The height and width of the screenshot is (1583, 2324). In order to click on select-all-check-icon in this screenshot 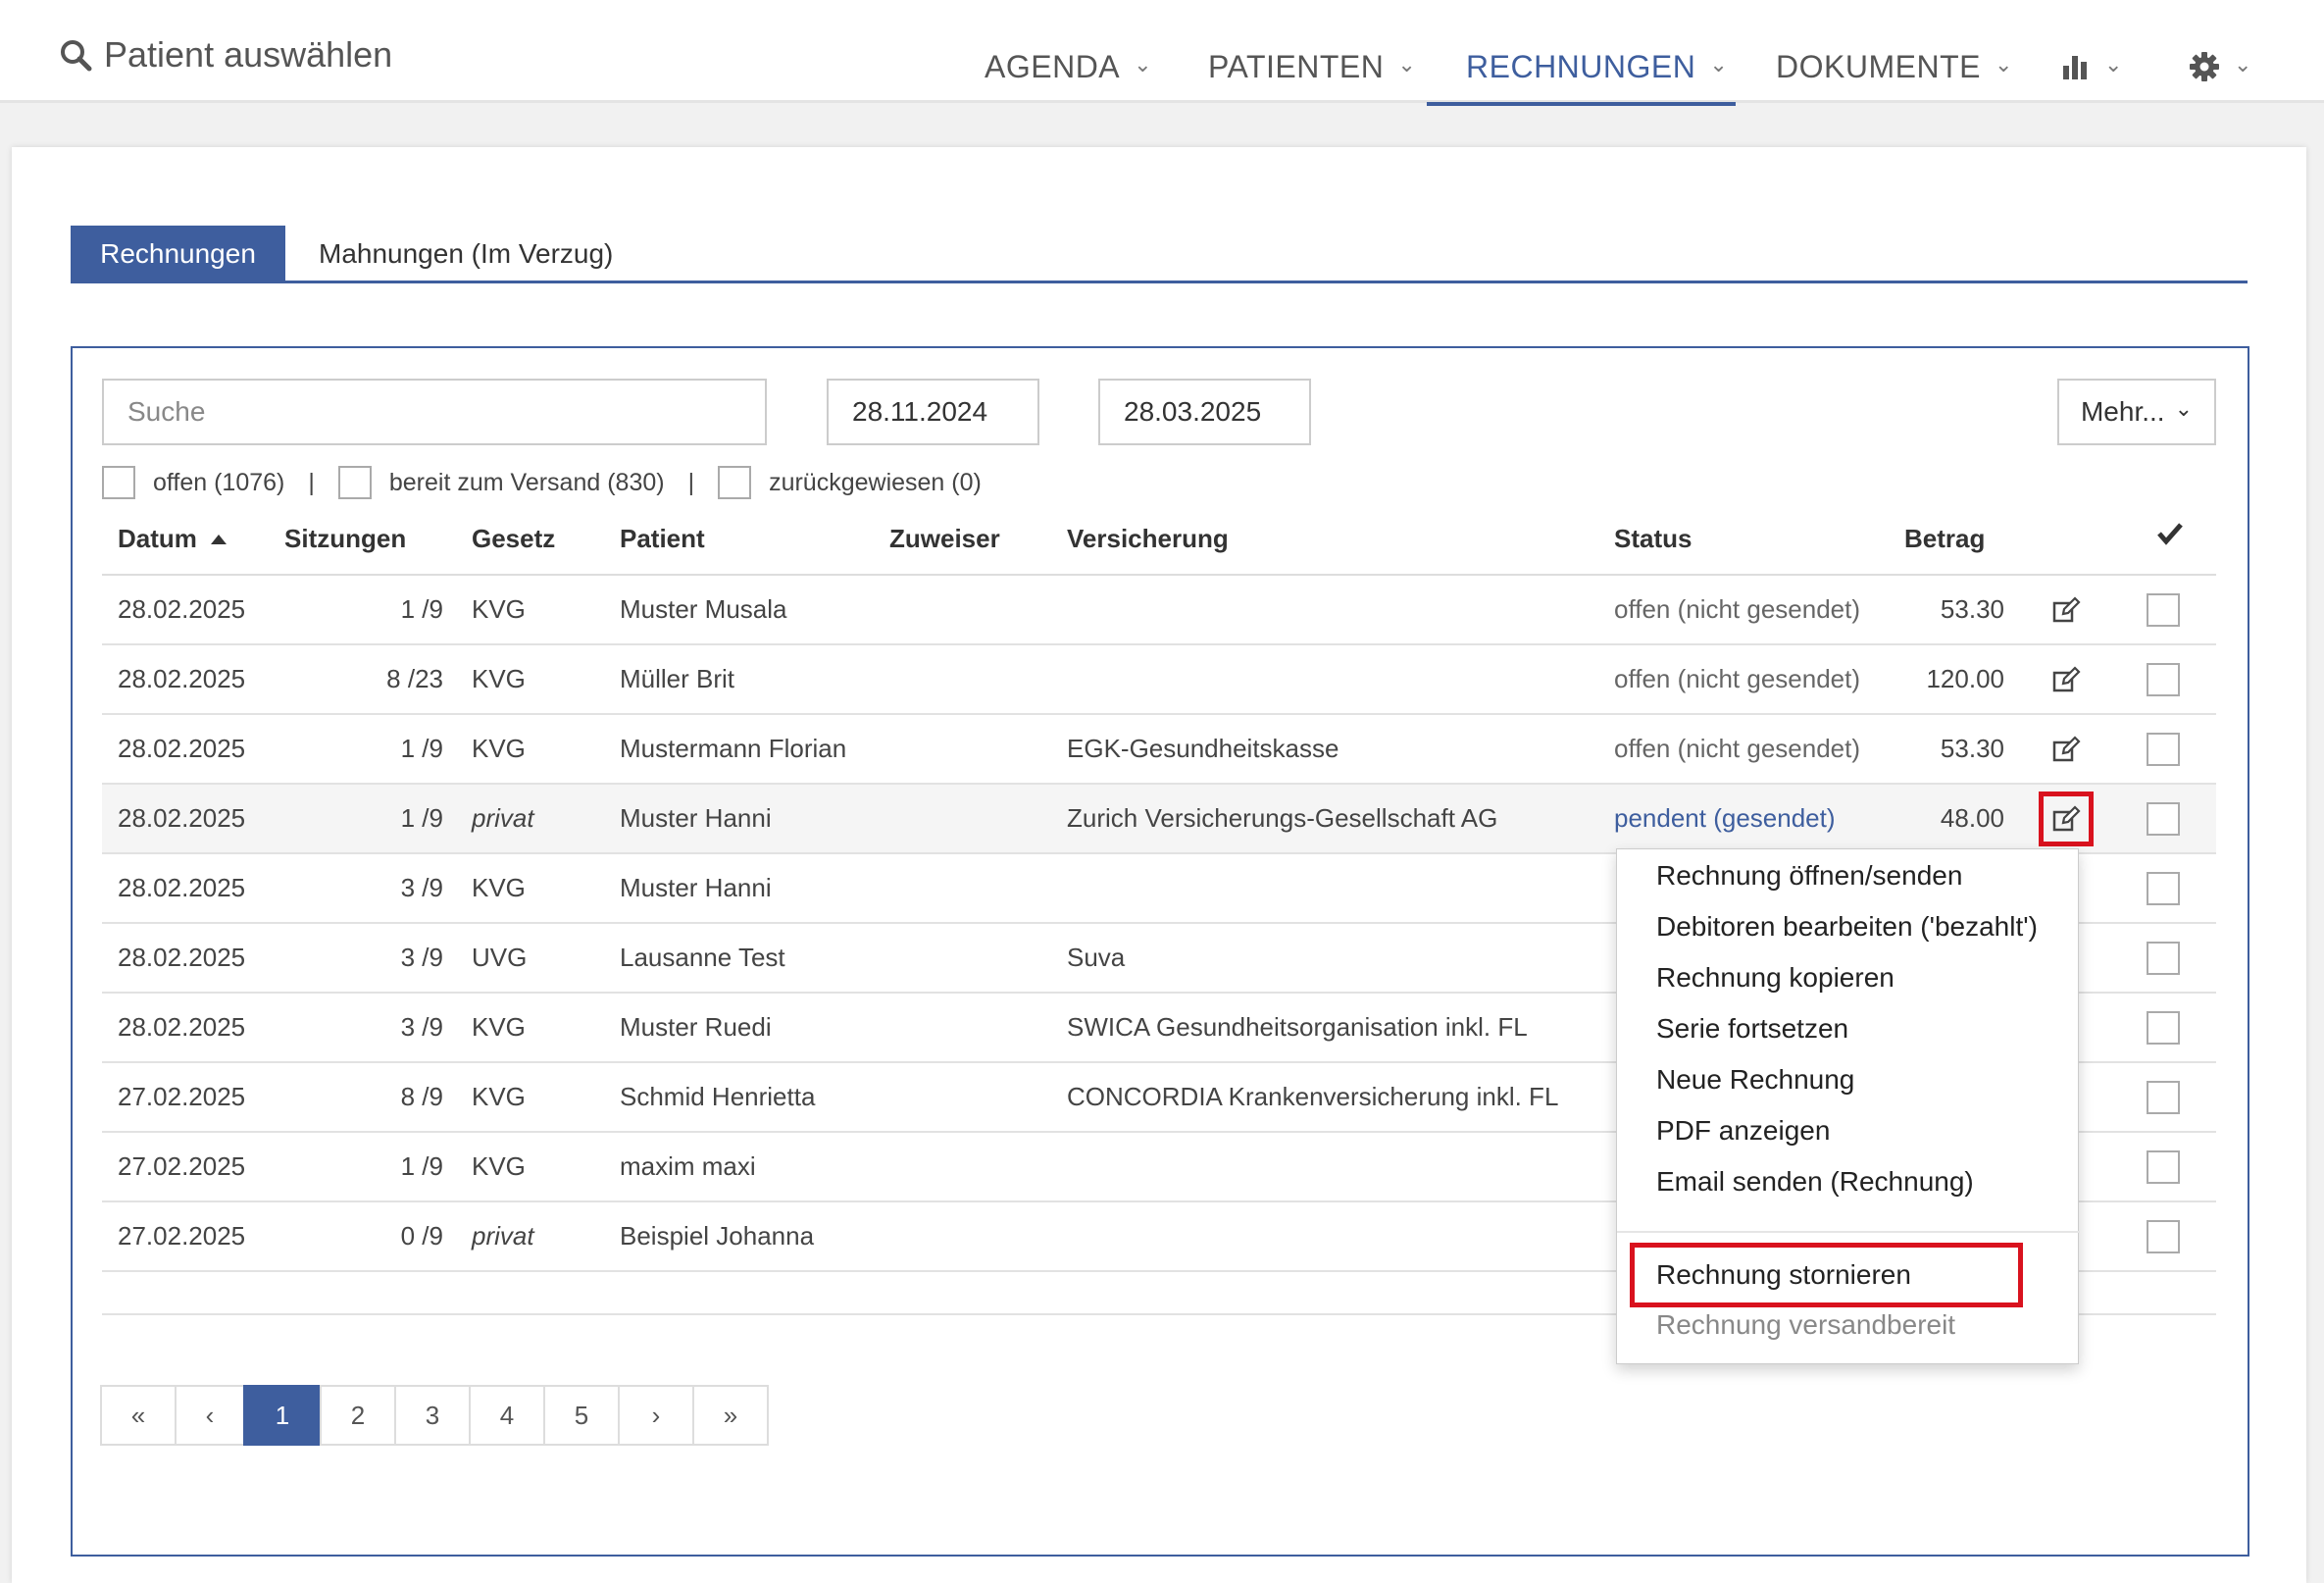, I will do `click(2170, 537)`.